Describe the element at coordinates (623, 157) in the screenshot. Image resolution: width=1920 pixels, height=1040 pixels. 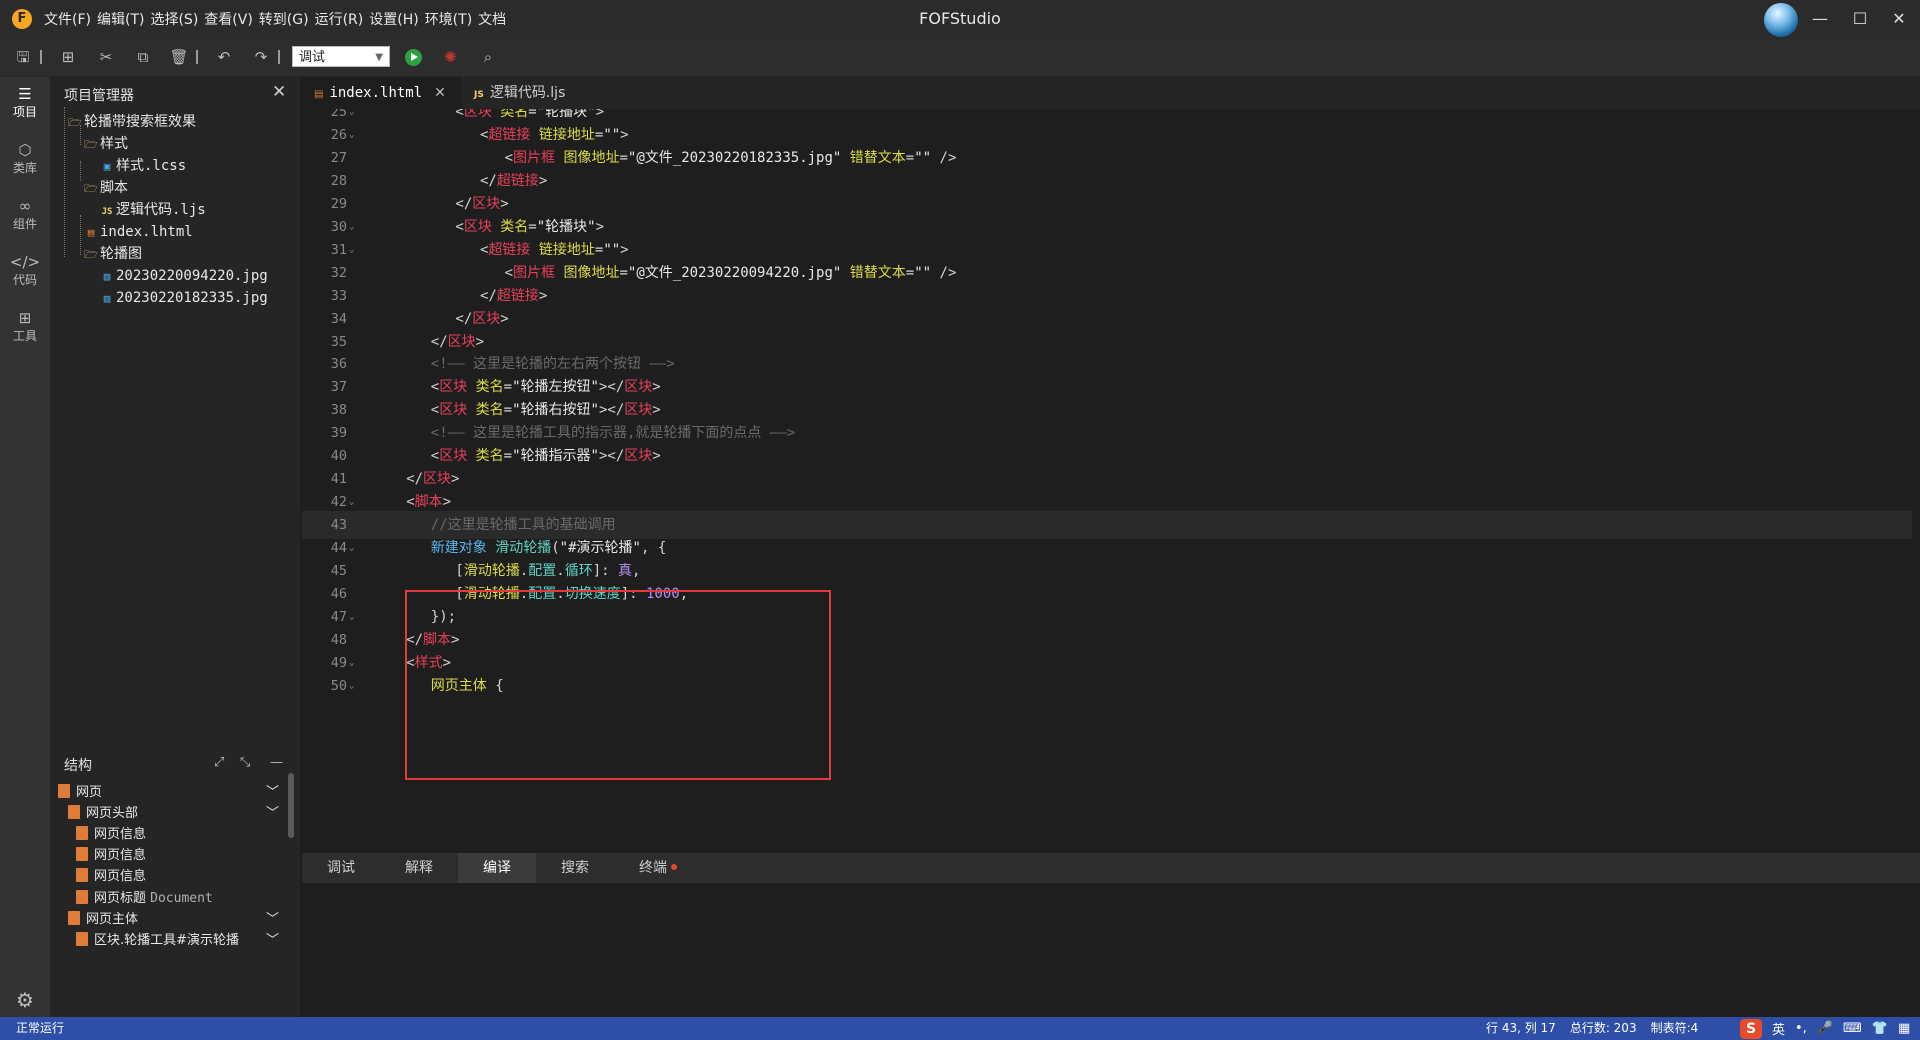
I see `code-token: =` at that location.